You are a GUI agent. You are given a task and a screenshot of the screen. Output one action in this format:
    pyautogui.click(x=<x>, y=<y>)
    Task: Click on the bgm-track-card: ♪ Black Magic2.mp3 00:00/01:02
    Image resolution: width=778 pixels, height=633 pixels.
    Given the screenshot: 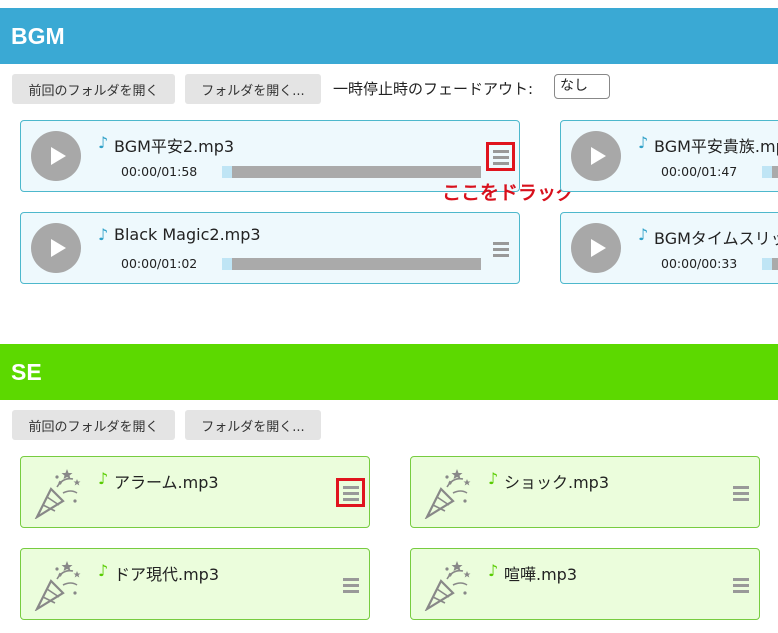 What is the action you would take?
    pyautogui.click(x=270, y=248)
    